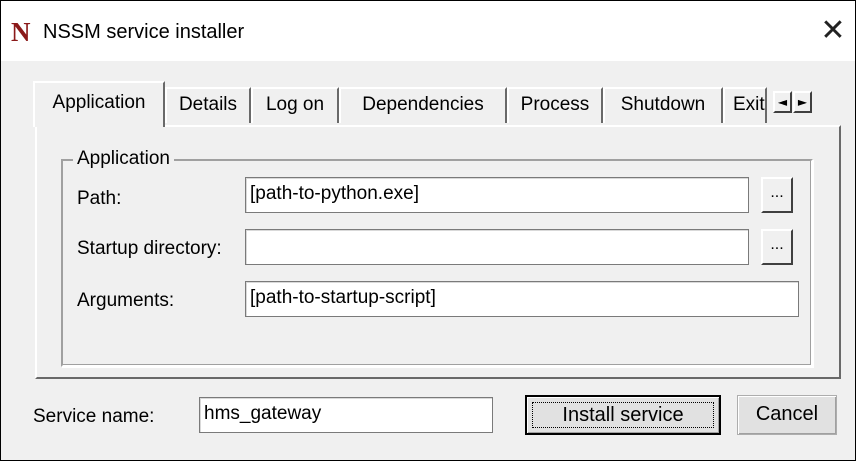 This screenshot has width=856, height=461. What do you see at coordinates (802, 102) in the screenshot?
I see `tab-scroll-right-icon: ►` at bounding box center [802, 102].